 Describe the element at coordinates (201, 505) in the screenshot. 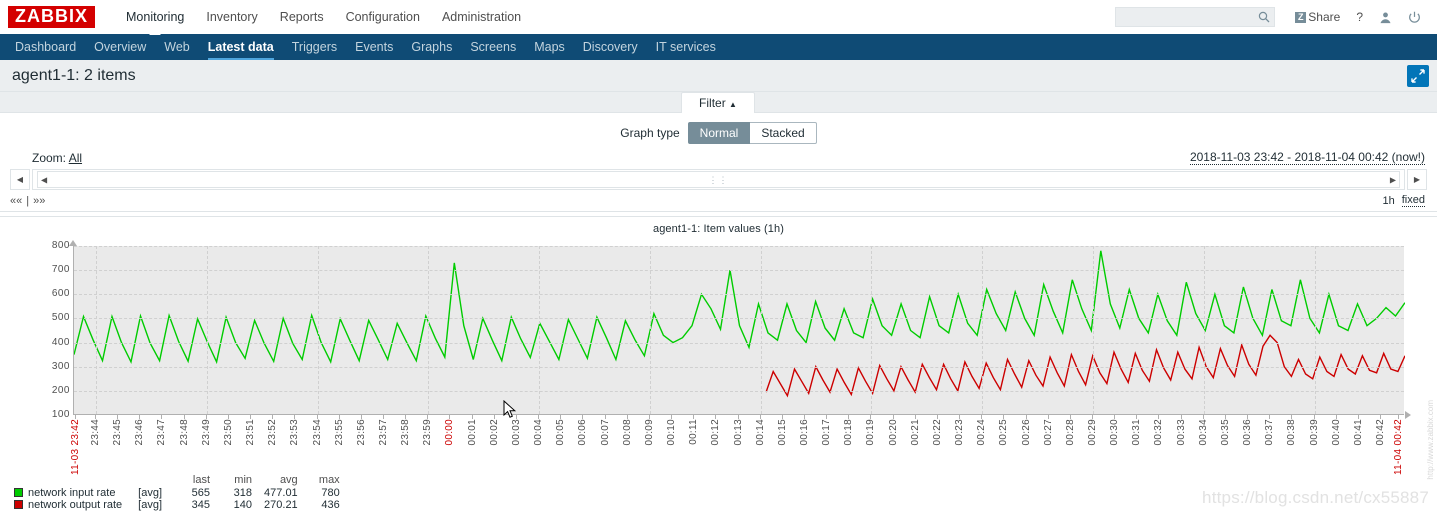

I see `legend-last: 345` at that location.